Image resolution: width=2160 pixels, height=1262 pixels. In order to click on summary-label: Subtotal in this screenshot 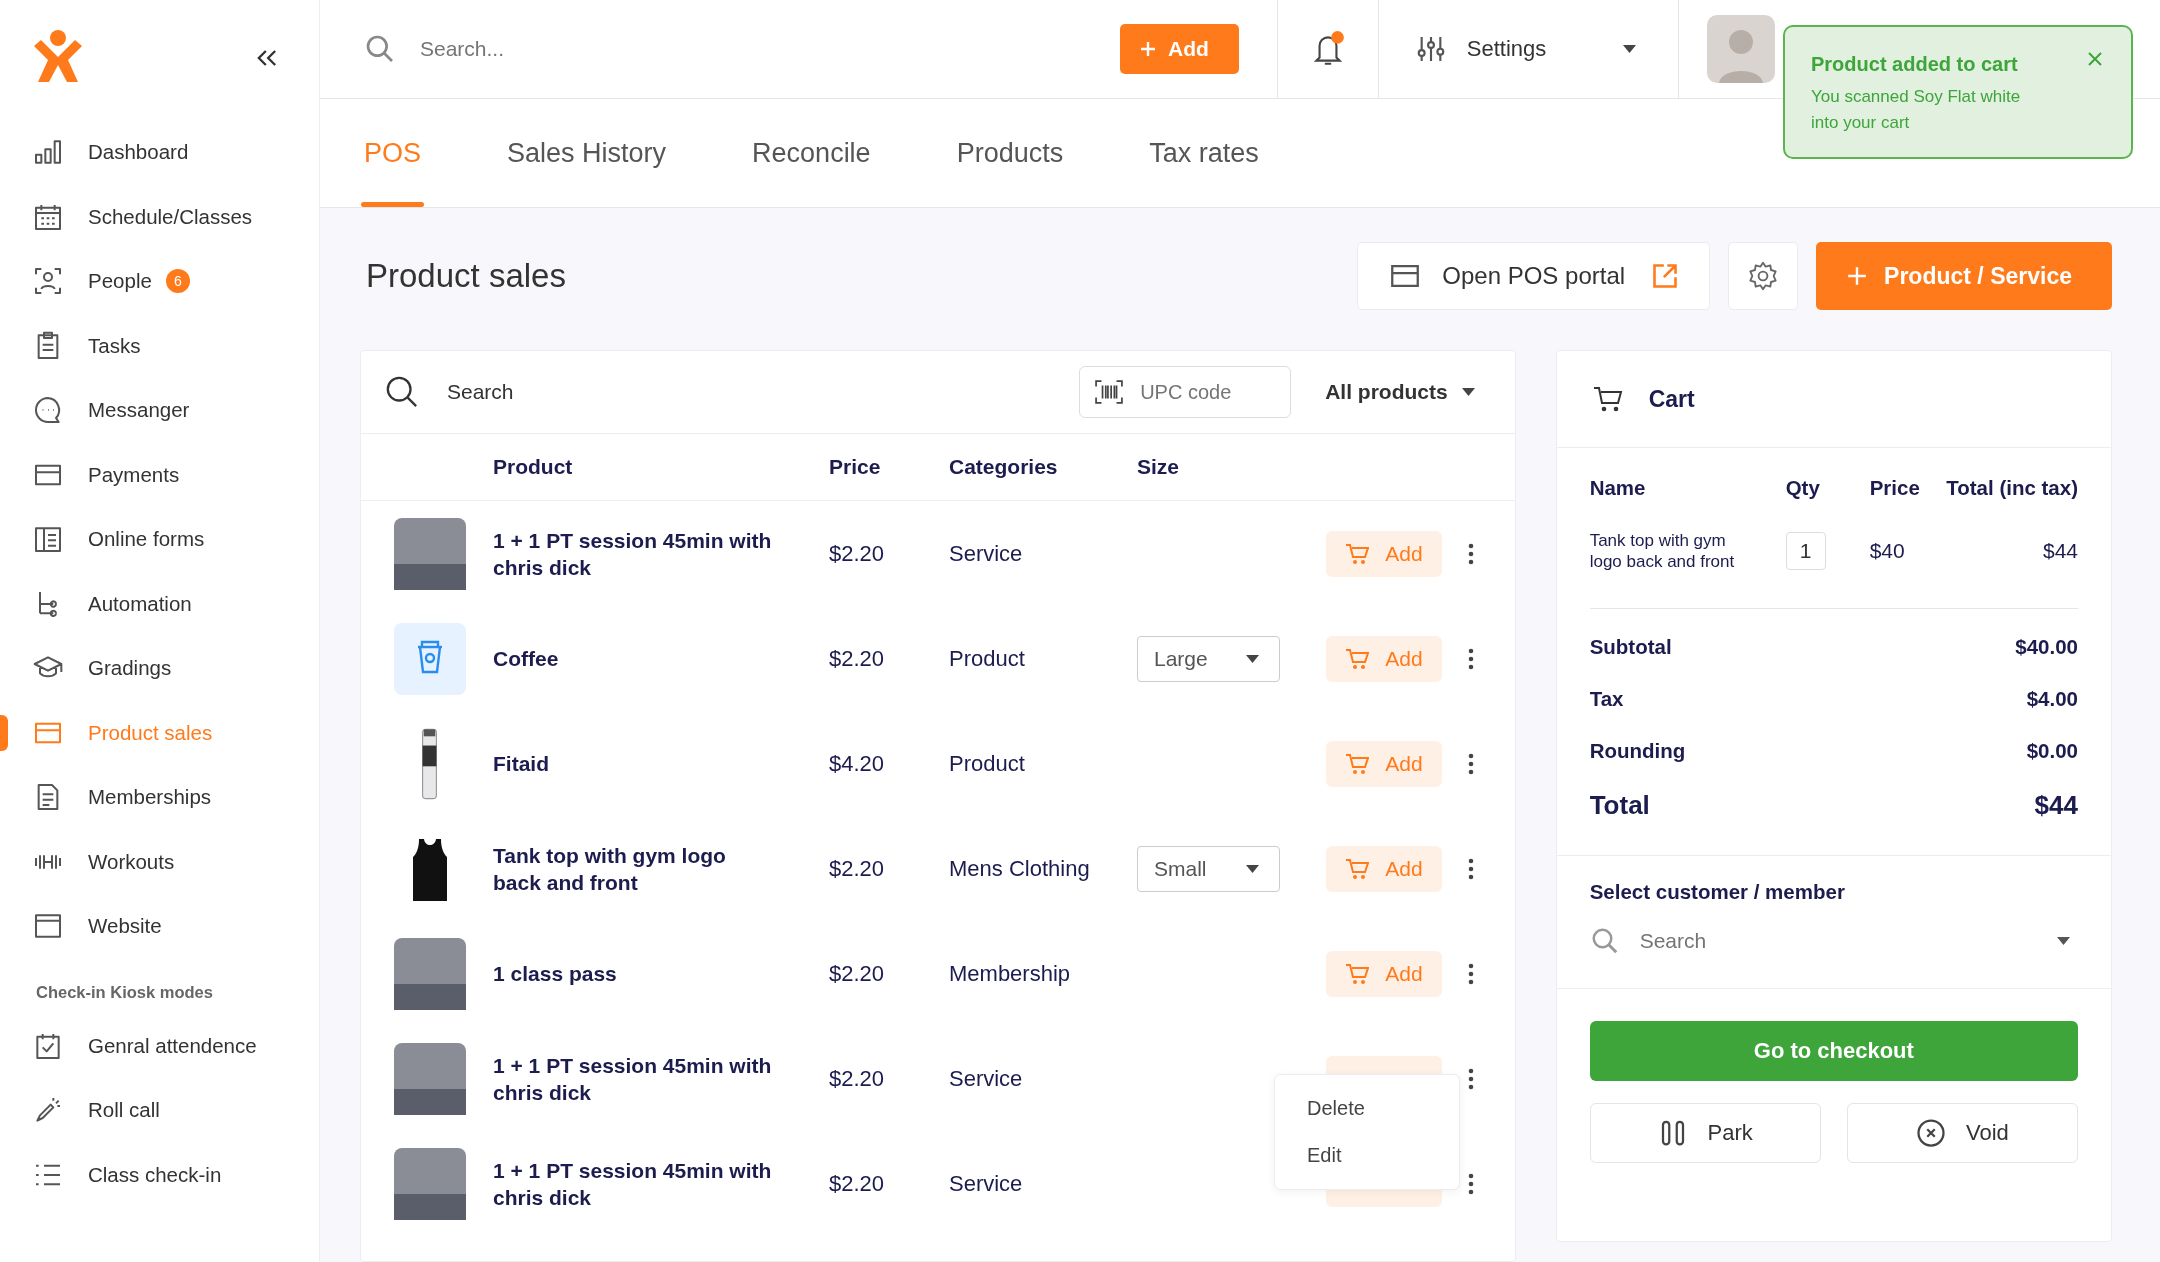, I will do `click(1630, 647)`.